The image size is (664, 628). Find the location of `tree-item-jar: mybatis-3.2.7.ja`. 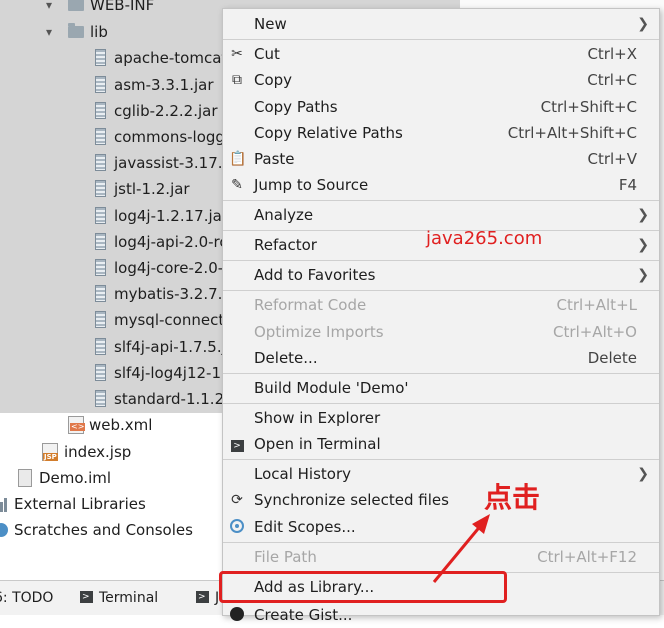

tree-item-jar: mybatis-3.2.7.ja is located at coordinates (118, 294).